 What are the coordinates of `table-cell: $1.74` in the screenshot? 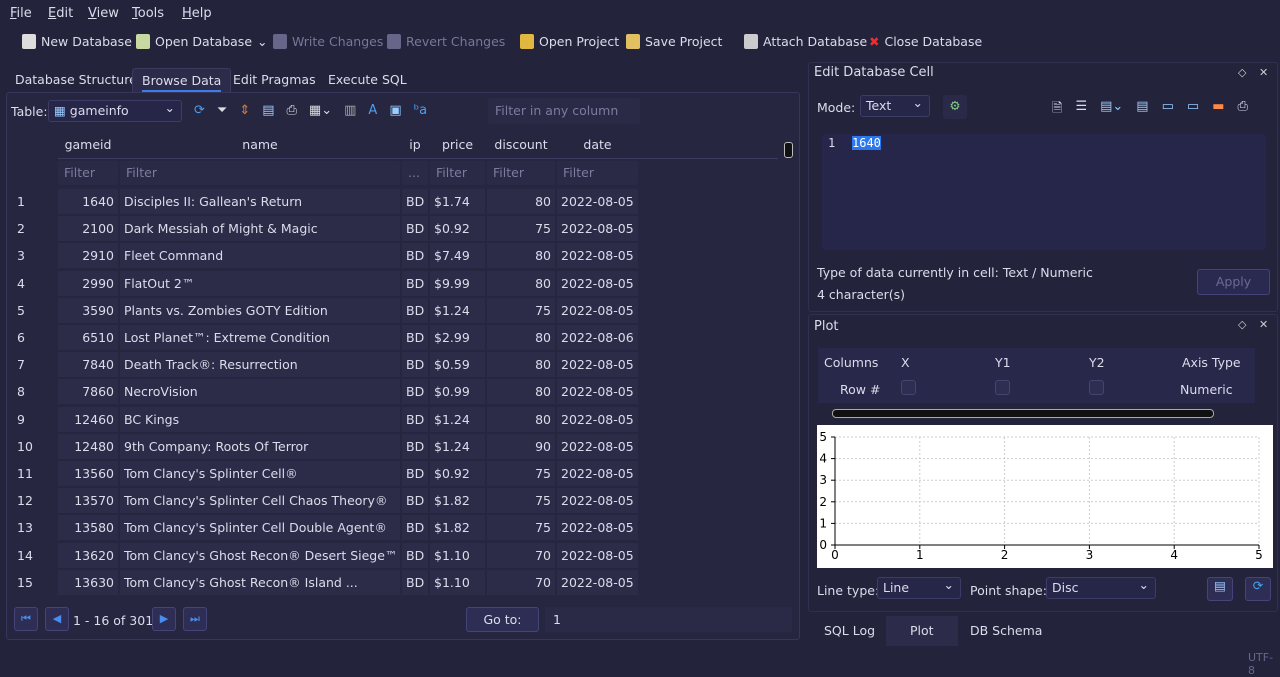 It's located at (457, 201).